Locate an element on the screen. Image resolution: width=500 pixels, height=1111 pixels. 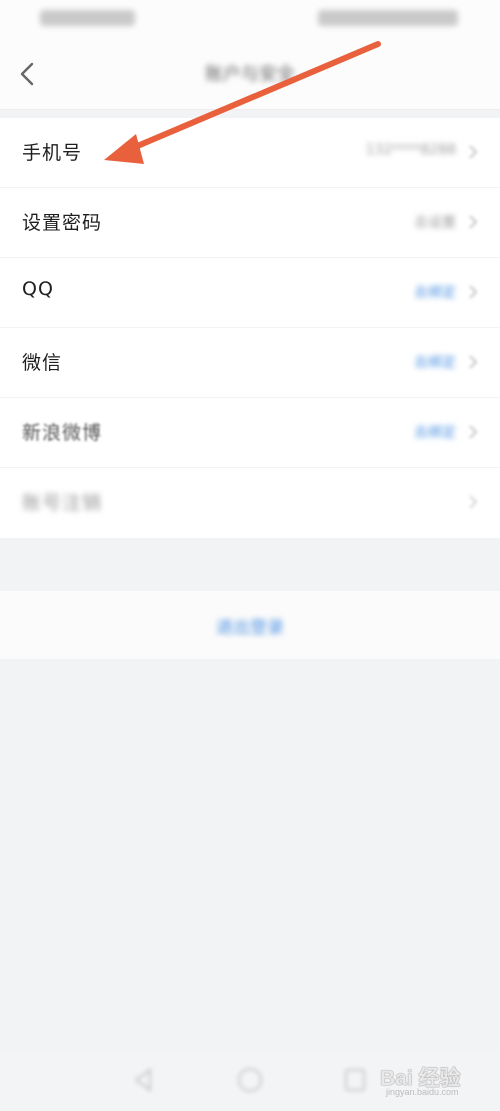
account-deletion-label: 账号注销 is located at coordinates (62, 503).